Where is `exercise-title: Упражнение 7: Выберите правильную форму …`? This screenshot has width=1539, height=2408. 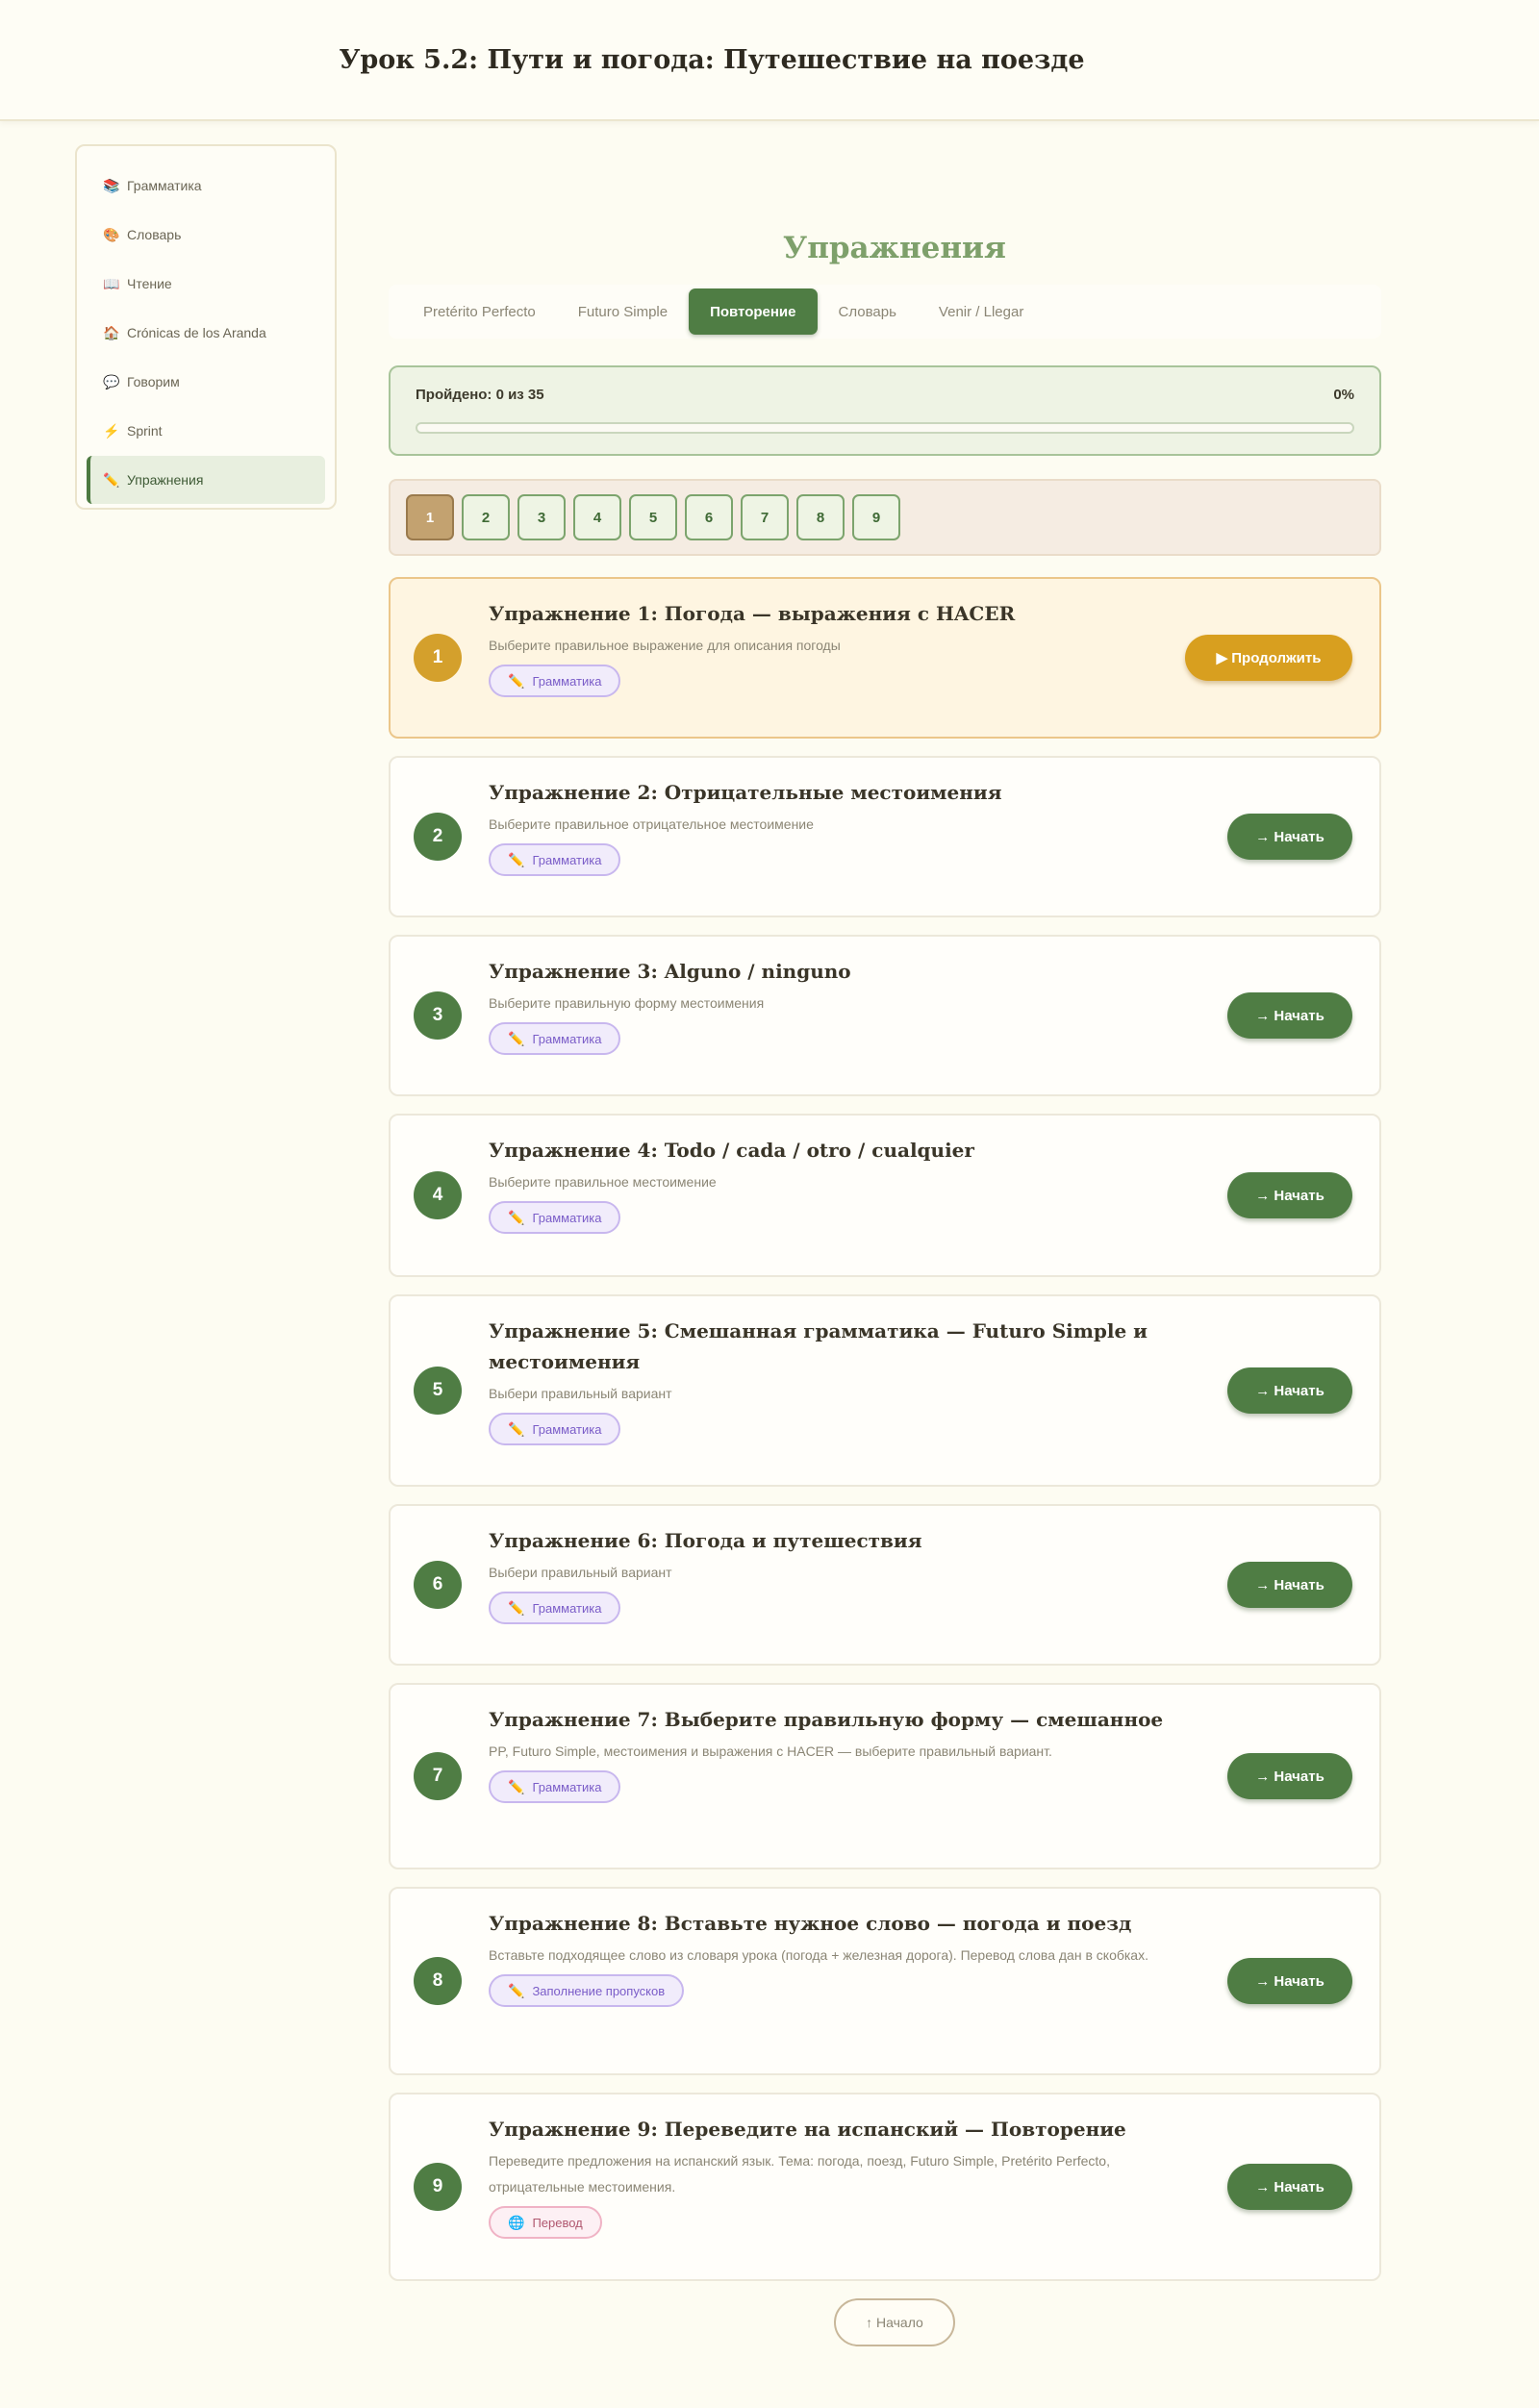
exercise-title: Упражнение 7: Выберите правильную форму … is located at coordinates (826, 1719).